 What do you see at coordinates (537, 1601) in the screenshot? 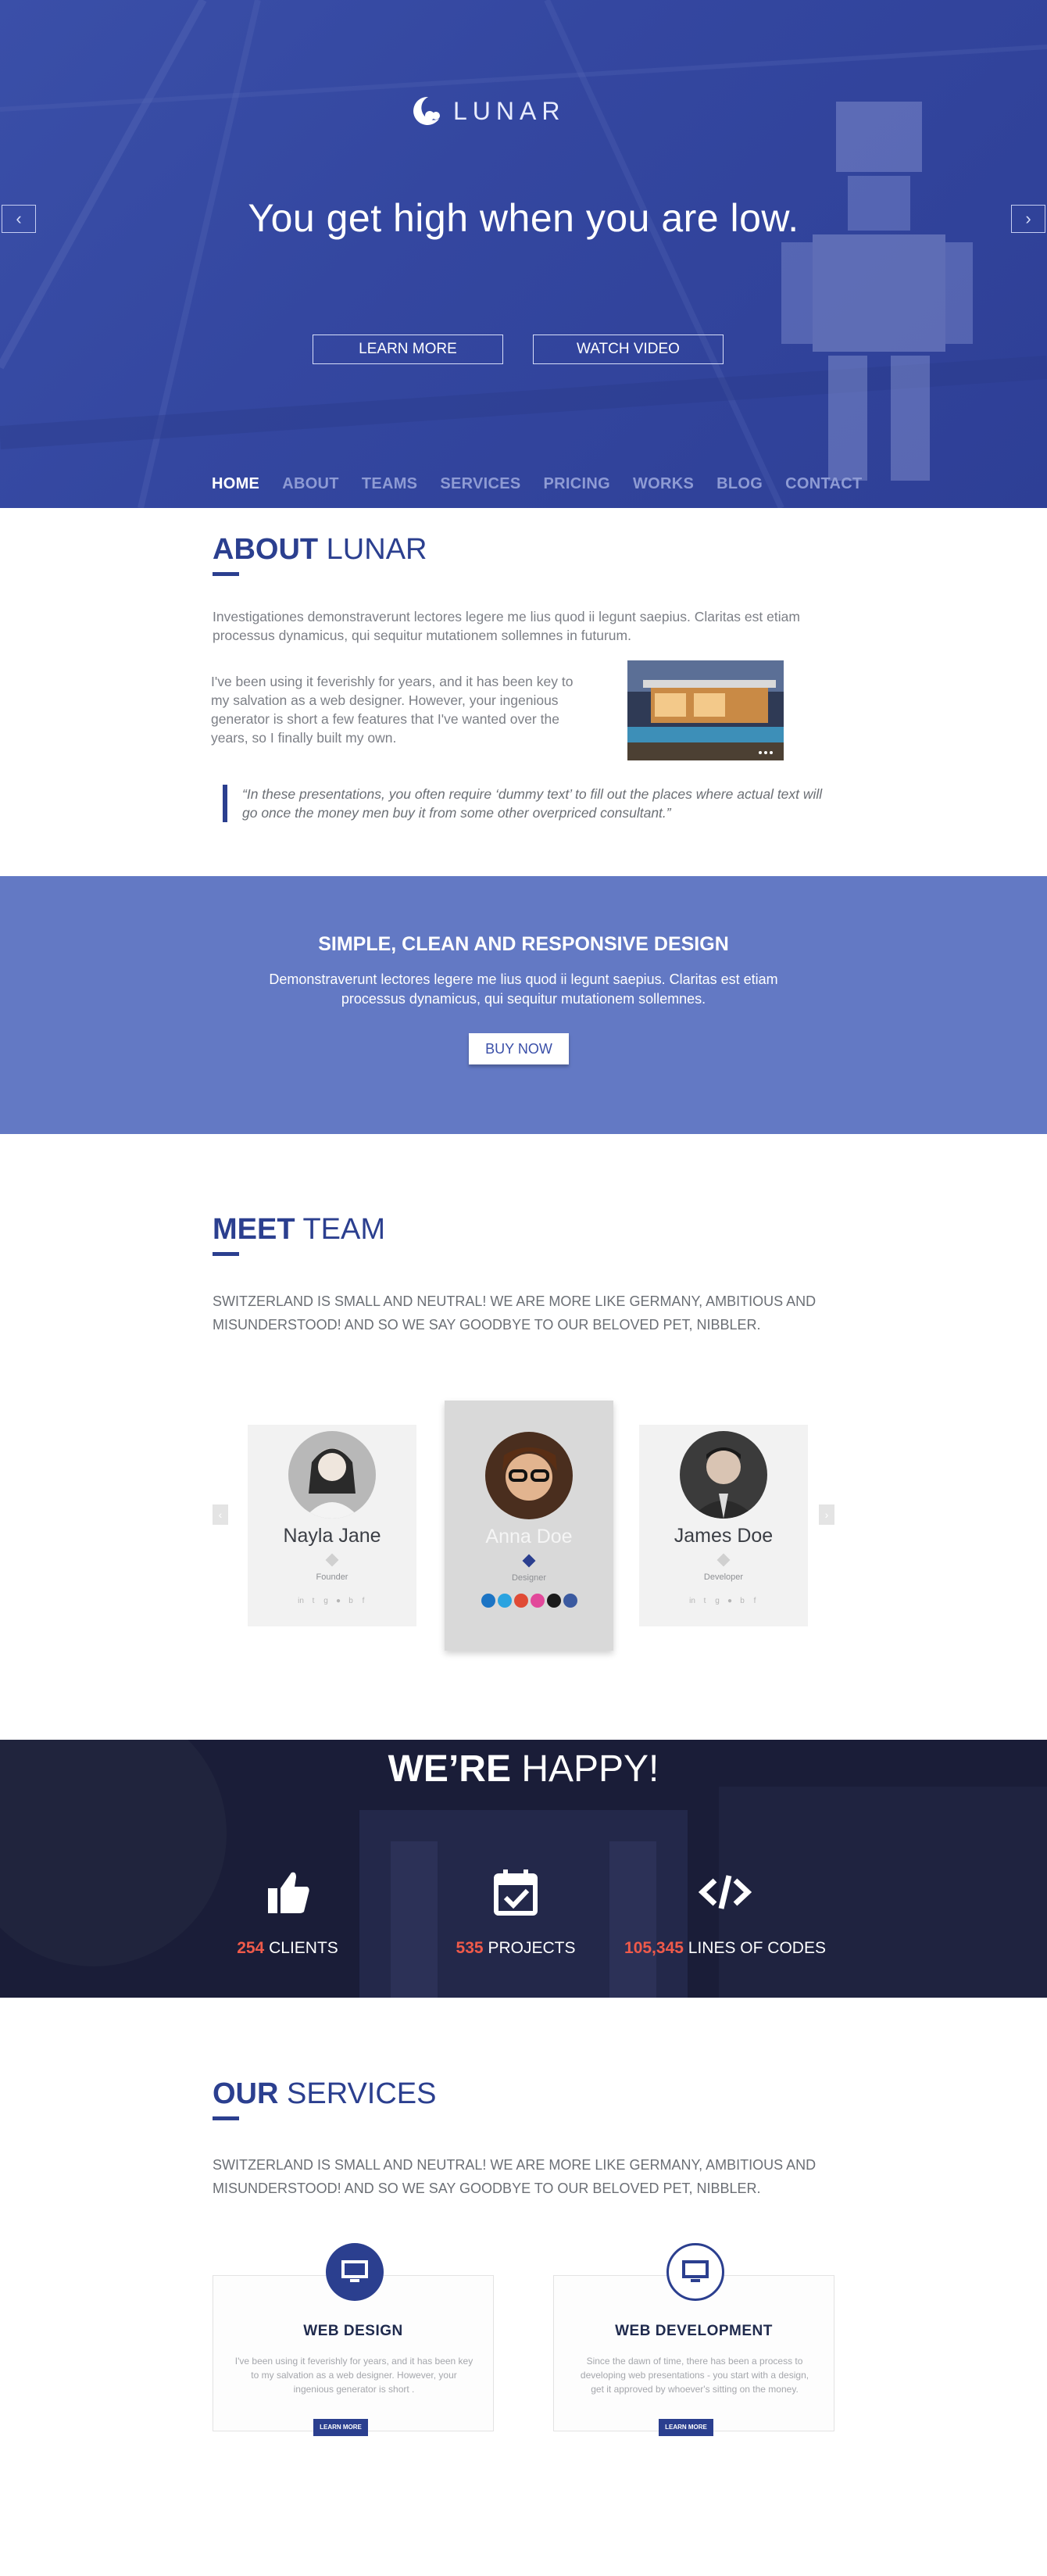
I see `dribbble-icon` at bounding box center [537, 1601].